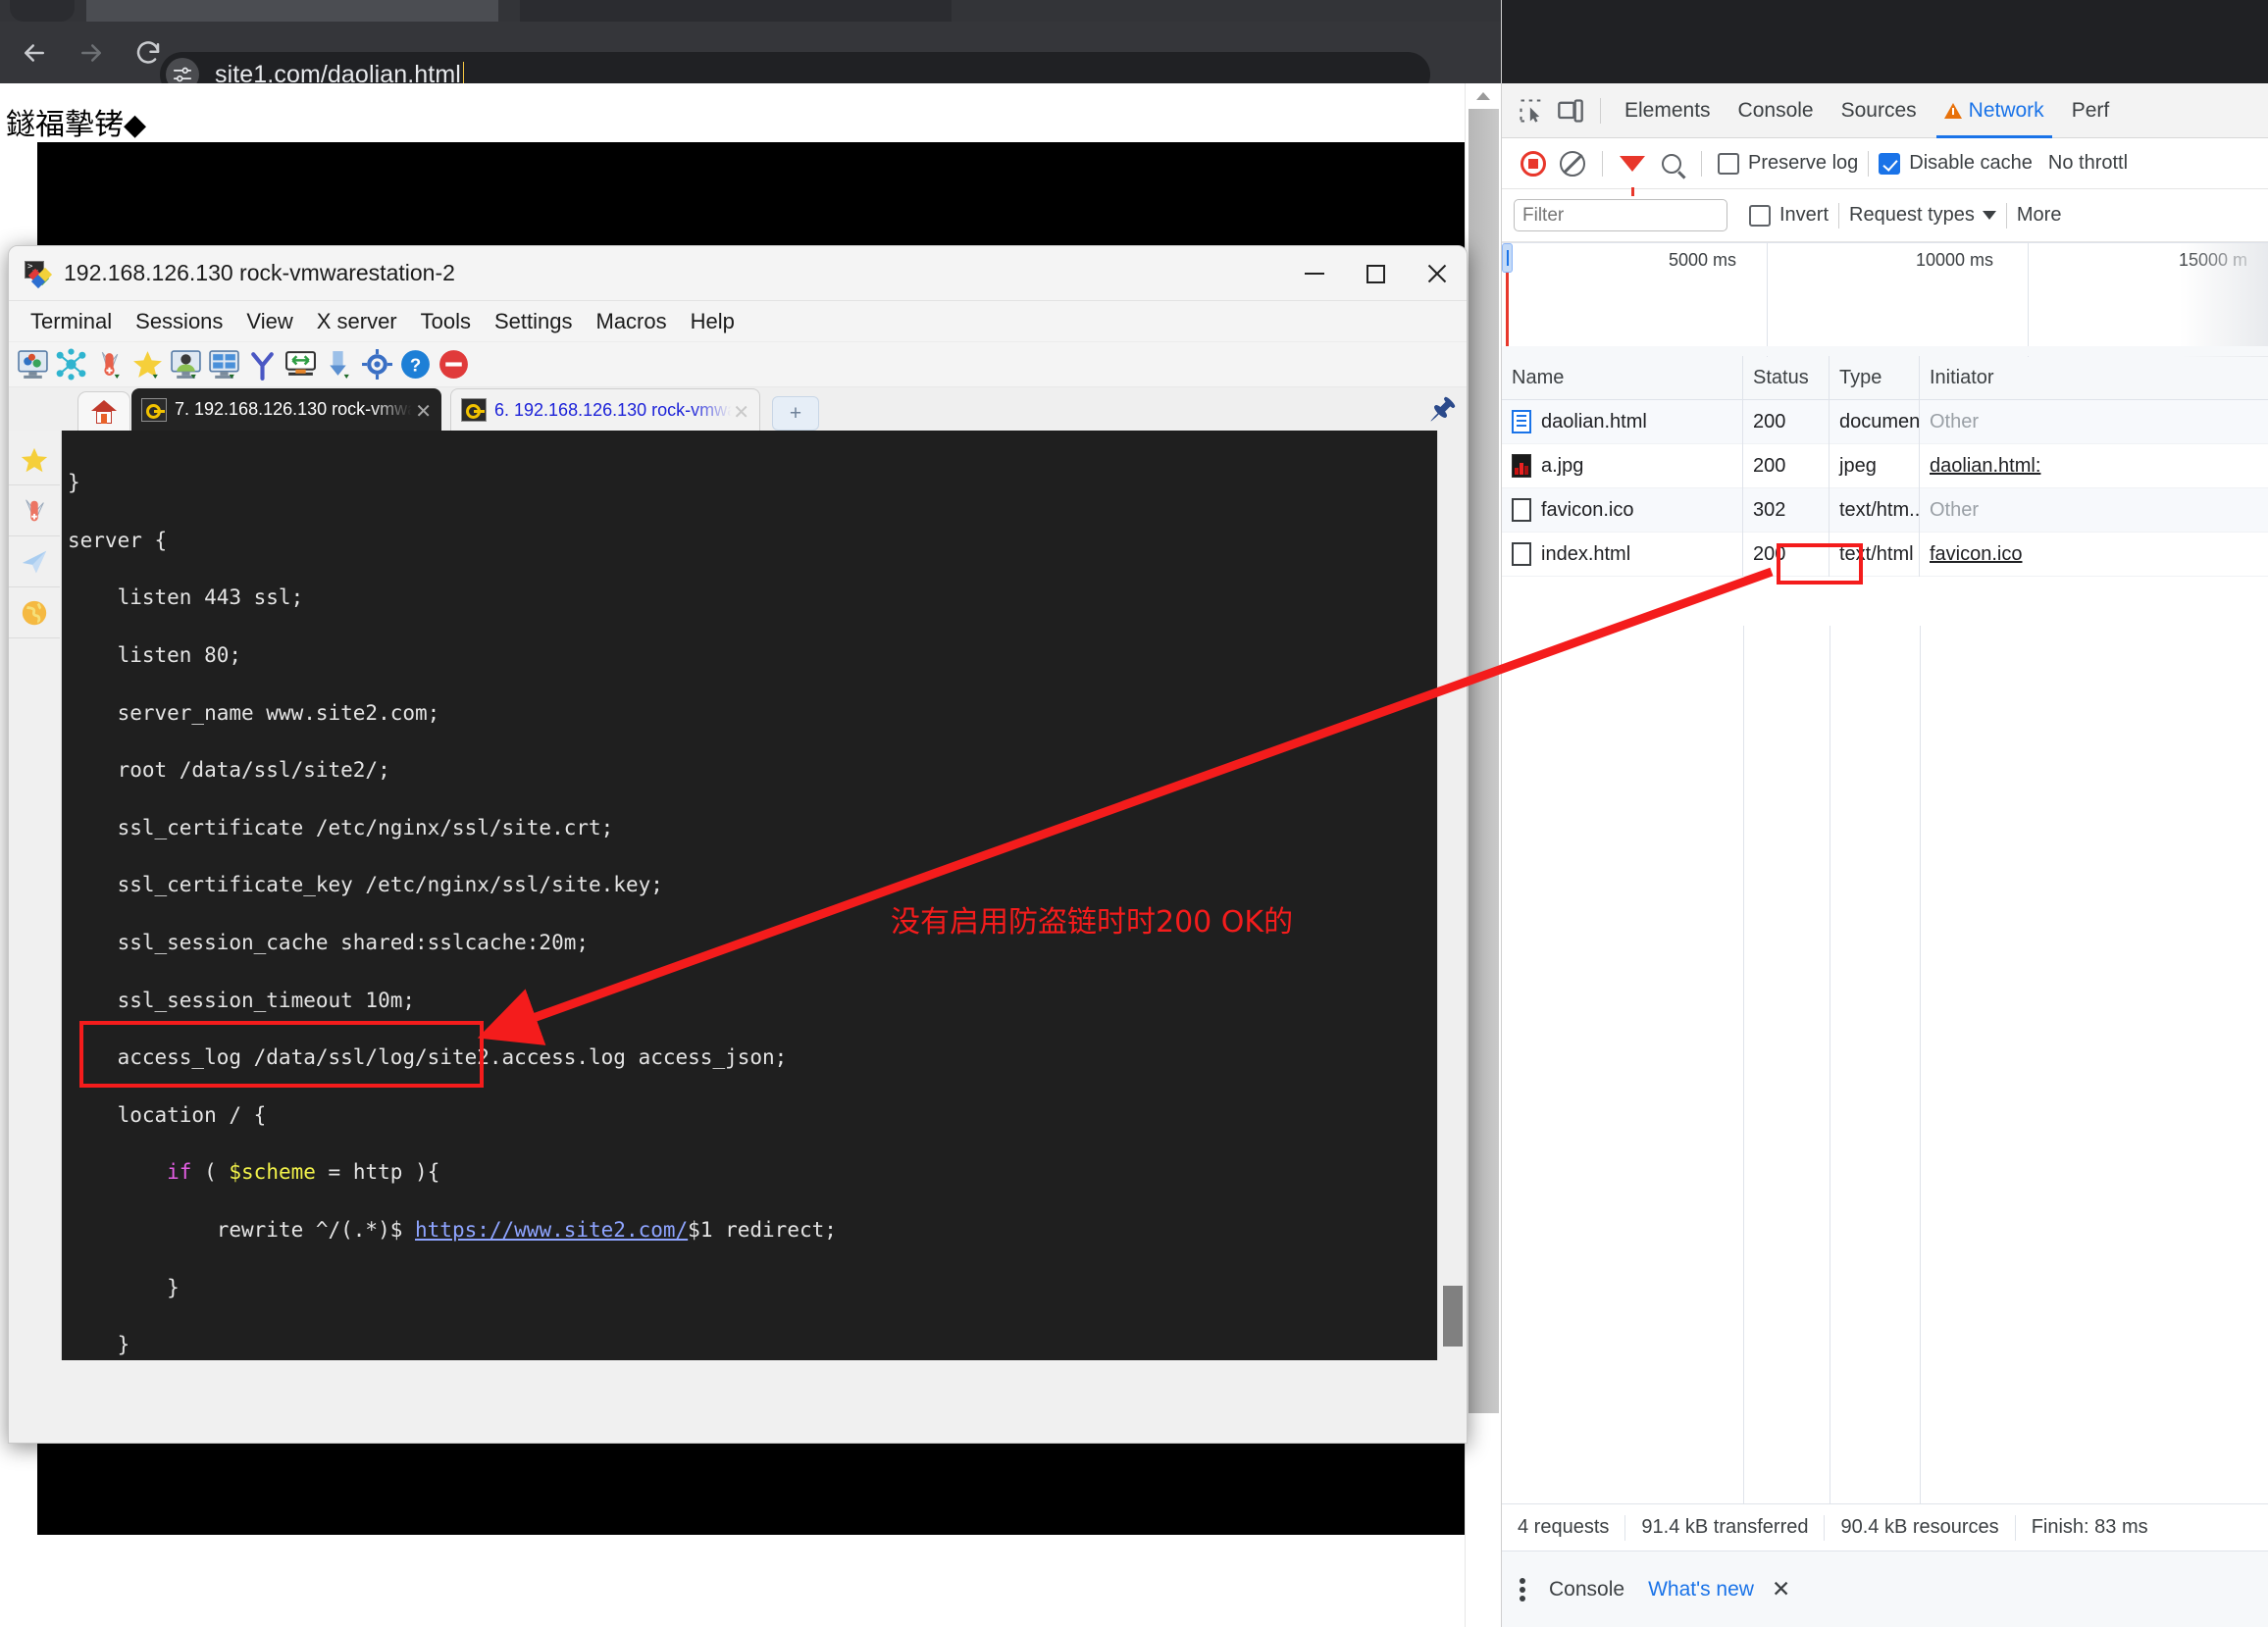 The height and width of the screenshot is (1627, 2268). I want to click on scroll-up-arrow-icon, so click(1483, 96).